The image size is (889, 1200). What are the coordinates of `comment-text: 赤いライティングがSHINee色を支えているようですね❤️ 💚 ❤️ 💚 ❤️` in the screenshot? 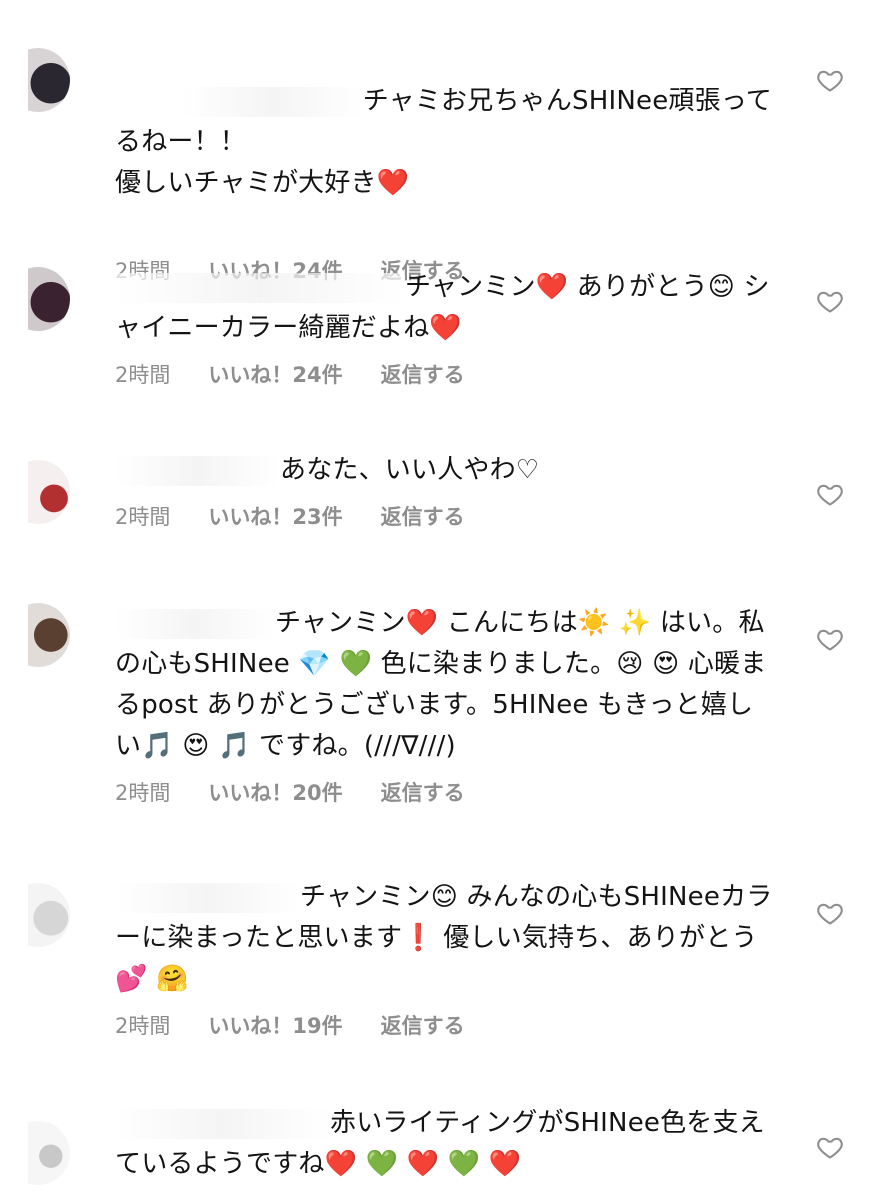 It's located at (440, 1143).